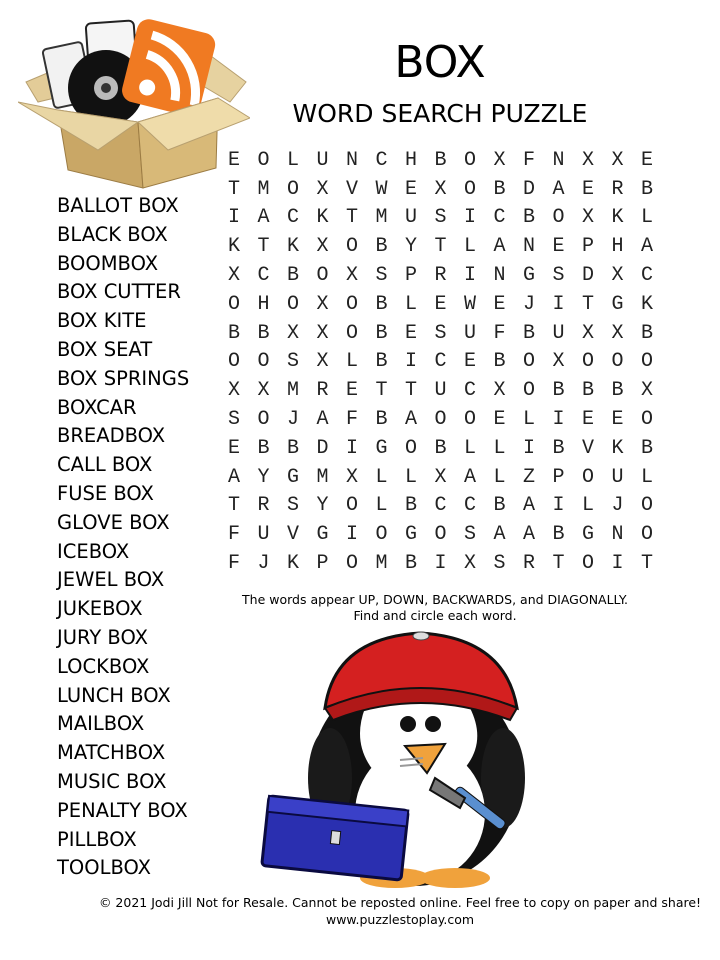 This screenshot has height=960, width=720. What do you see at coordinates (302, 390) in the screenshot?
I see `grid-cell: M` at bounding box center [302, 390].